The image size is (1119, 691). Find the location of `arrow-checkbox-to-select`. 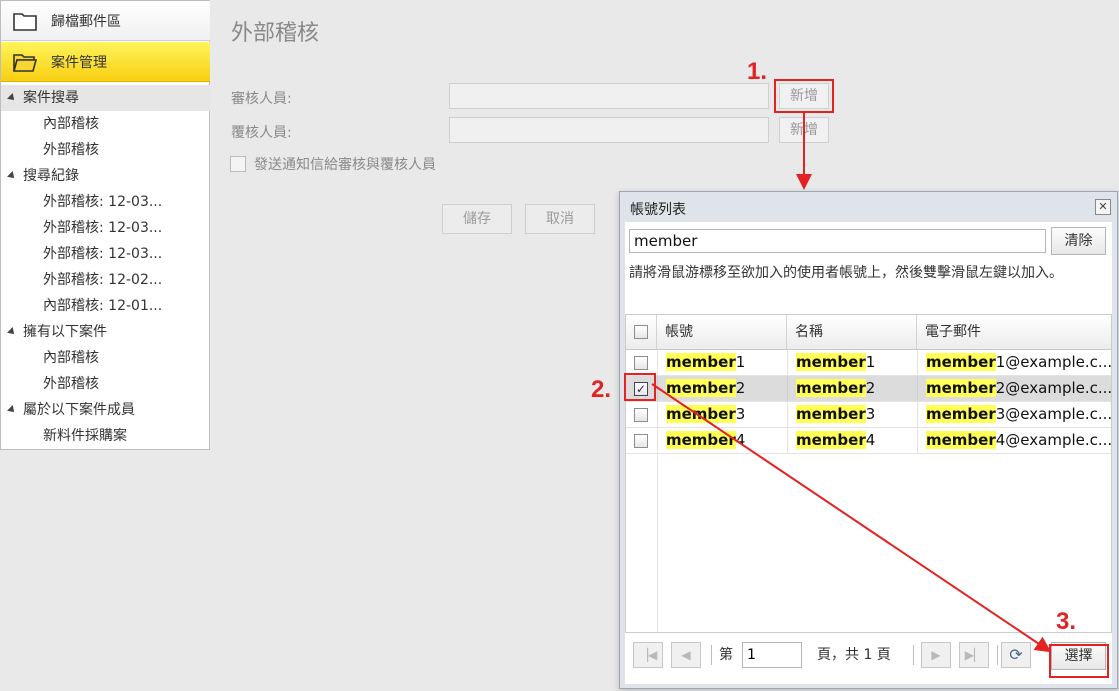

arrow-checkbox-to-select is located at coordinates (851, 518).